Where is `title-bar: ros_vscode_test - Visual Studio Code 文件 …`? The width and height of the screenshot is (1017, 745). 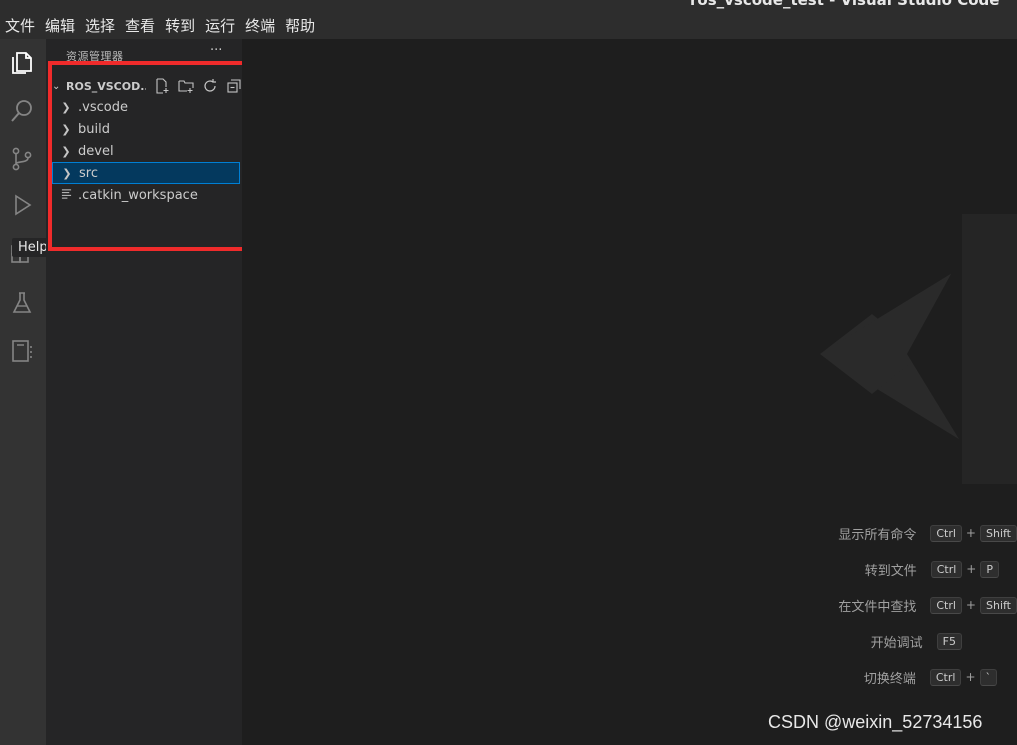 title-bar: ros_vscode_test - Visual Studio Code 文件 … is located at coordinates (508, 19).